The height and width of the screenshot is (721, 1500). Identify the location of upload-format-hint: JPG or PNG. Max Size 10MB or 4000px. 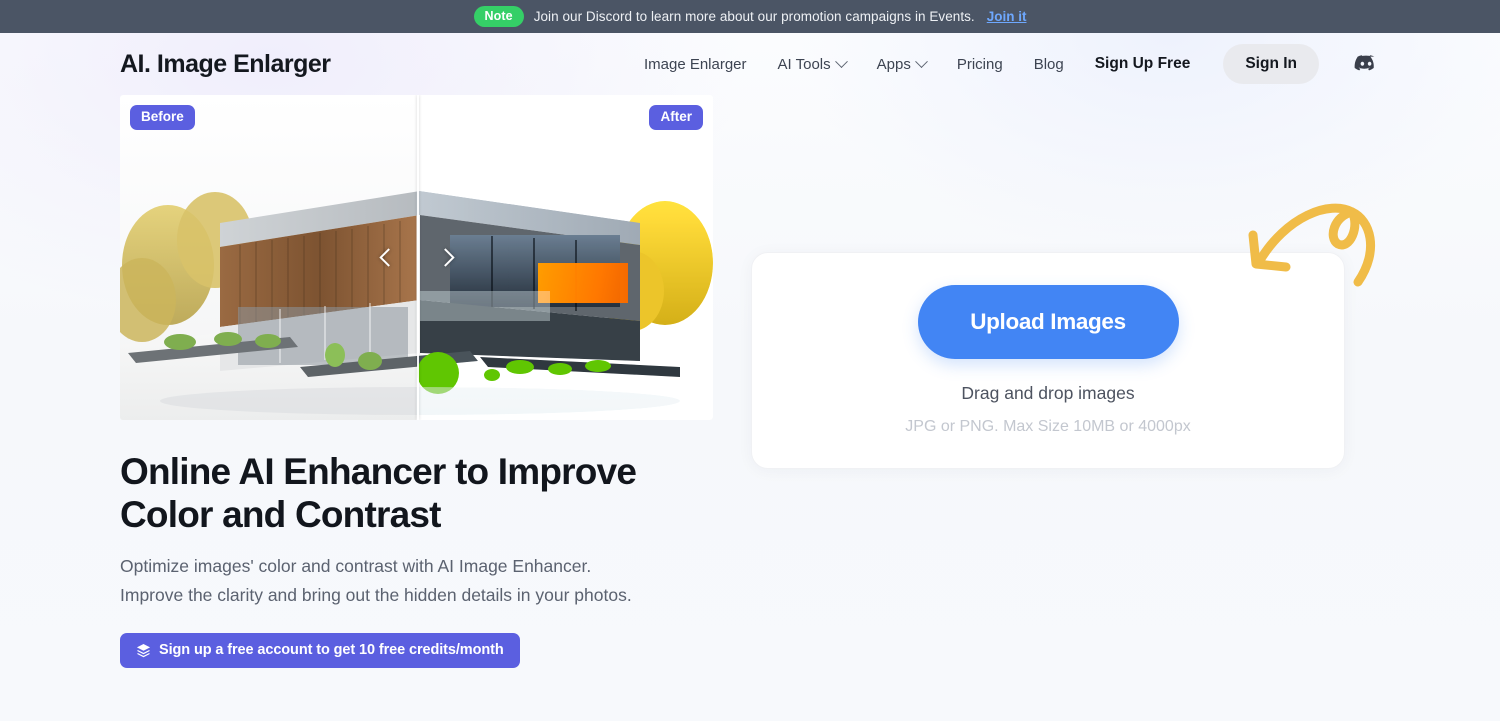
(1048, 426).